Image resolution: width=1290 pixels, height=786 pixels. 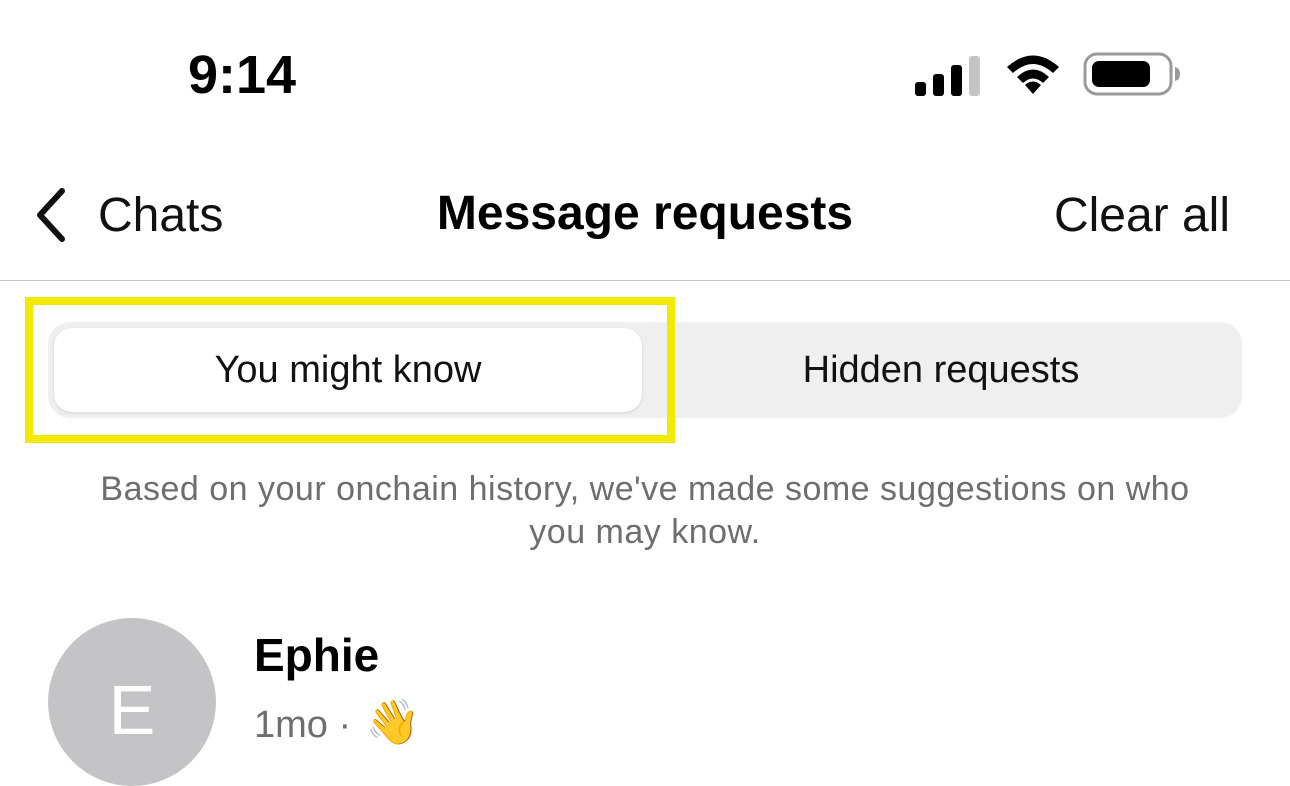 I want to click on nav-divider, so click(x=645, y=280).